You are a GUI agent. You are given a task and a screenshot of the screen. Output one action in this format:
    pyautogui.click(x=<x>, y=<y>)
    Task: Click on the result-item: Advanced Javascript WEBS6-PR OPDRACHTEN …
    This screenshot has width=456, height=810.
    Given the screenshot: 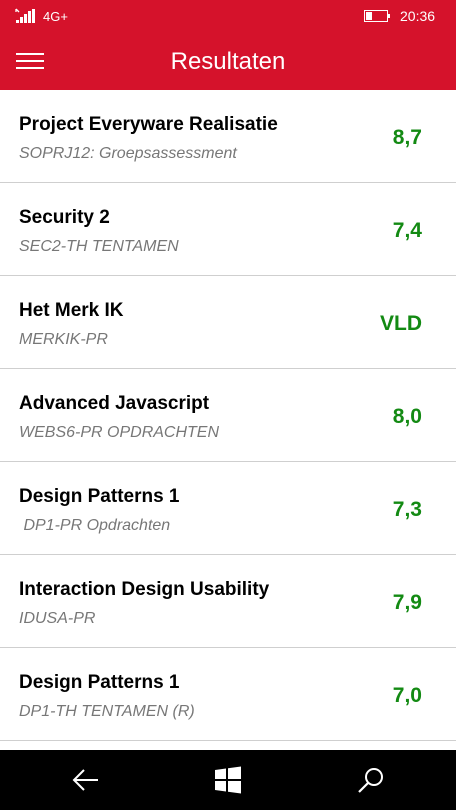 What is the action you would take?
    pyautogui.click(x=228, y=415)
    